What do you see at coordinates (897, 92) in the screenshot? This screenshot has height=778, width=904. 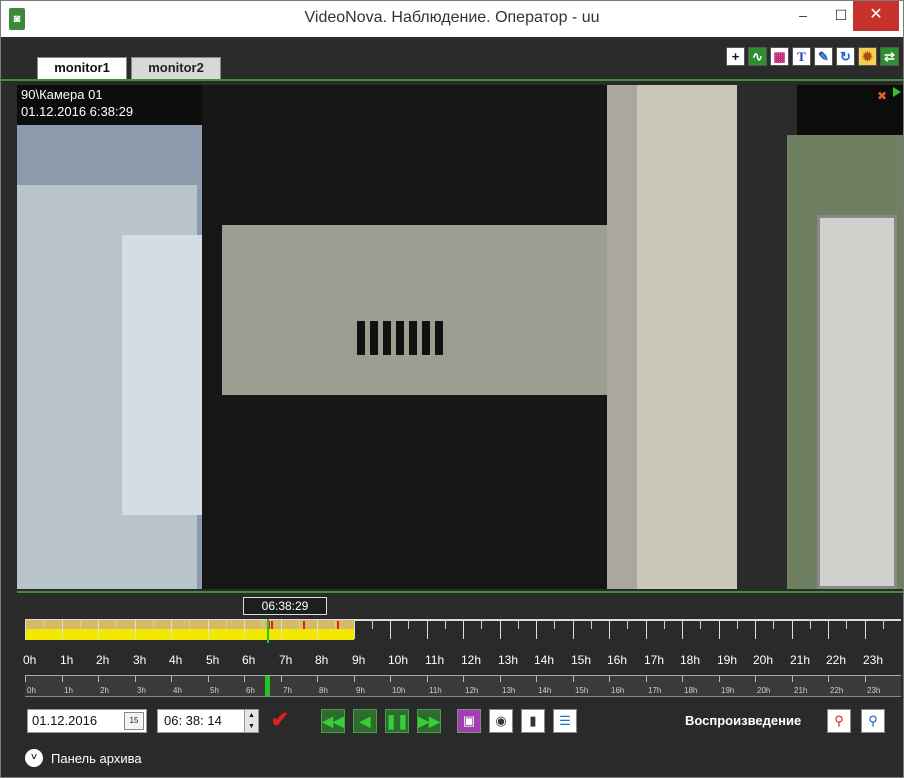 I see `play-indicator-icon` at bounding box center [897, 92].